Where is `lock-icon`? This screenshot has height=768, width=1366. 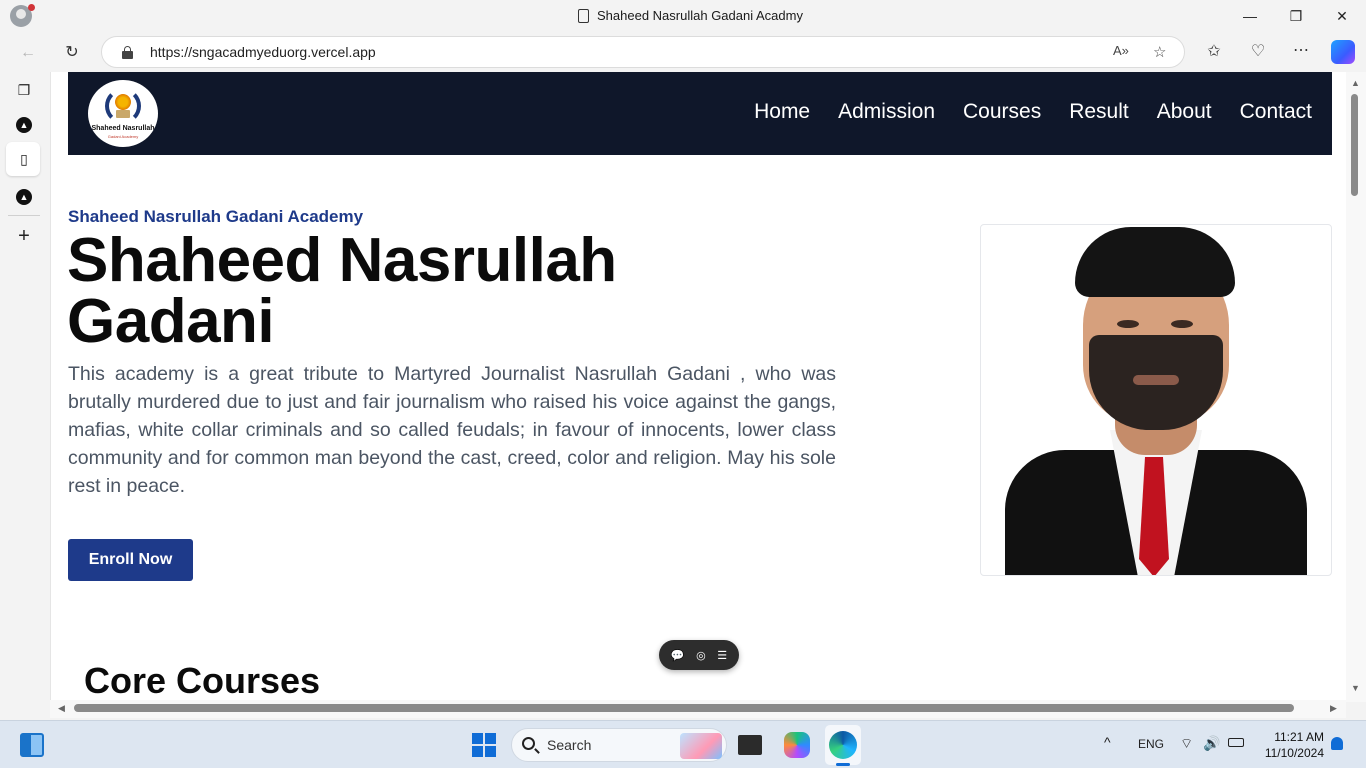 lock-icon is located at coordinates (127, 52).